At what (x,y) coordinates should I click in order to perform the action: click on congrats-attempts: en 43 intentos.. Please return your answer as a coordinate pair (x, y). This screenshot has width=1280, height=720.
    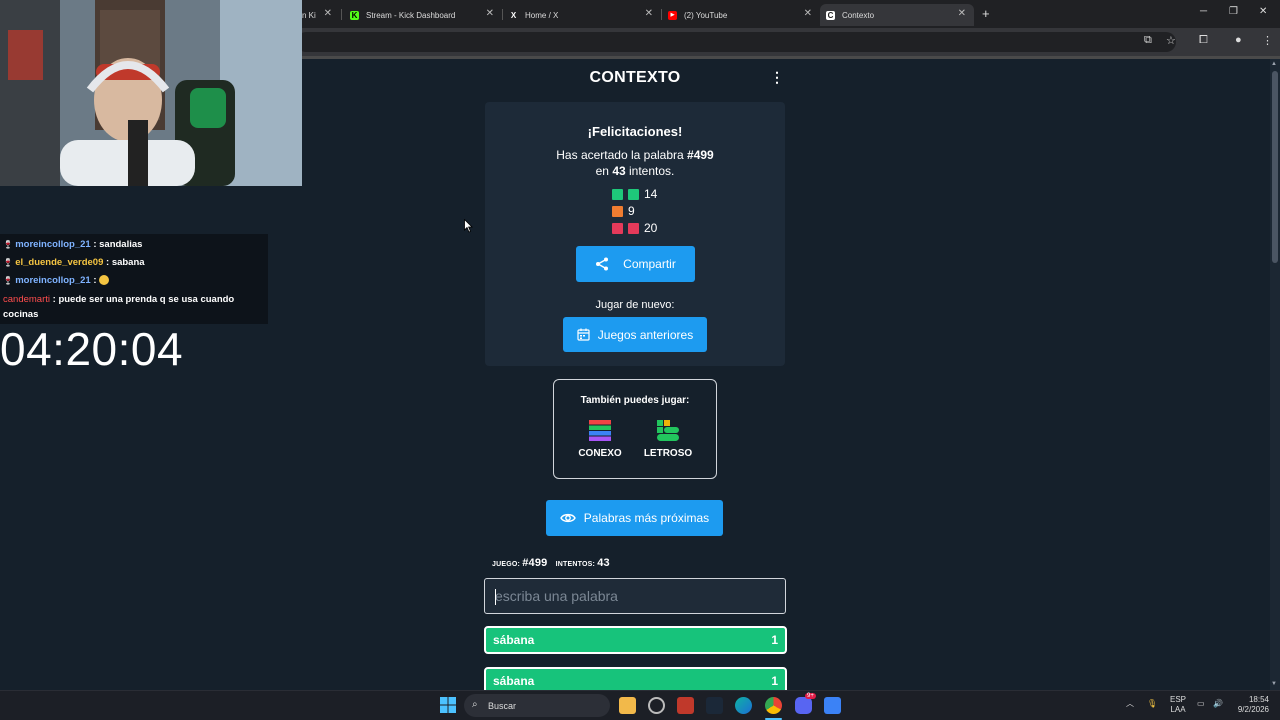
    Looking at the image, I should click on (635, 171).